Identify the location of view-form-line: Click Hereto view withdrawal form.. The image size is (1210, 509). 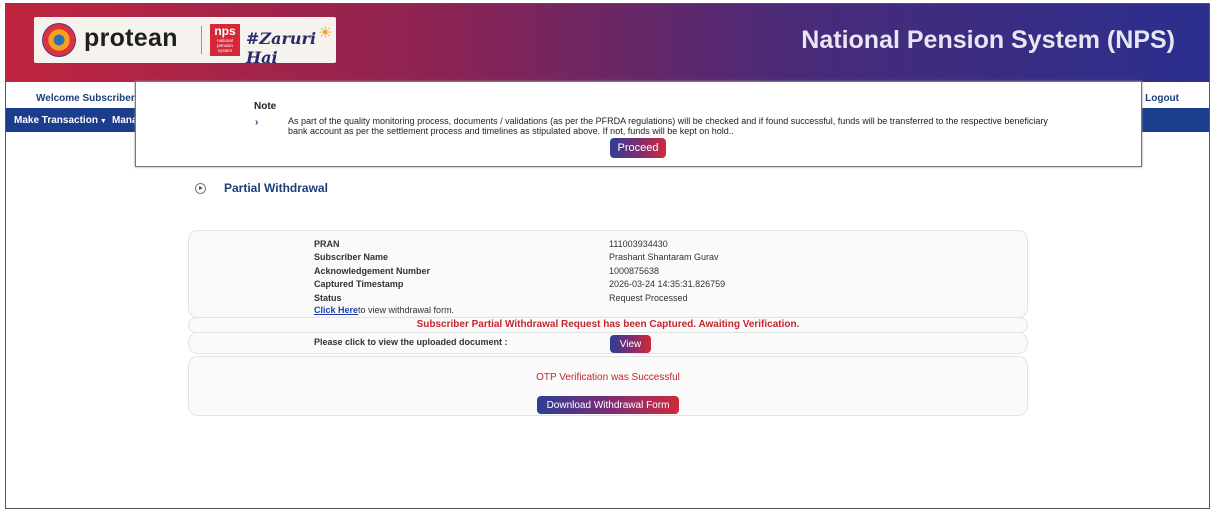
(384, 310).